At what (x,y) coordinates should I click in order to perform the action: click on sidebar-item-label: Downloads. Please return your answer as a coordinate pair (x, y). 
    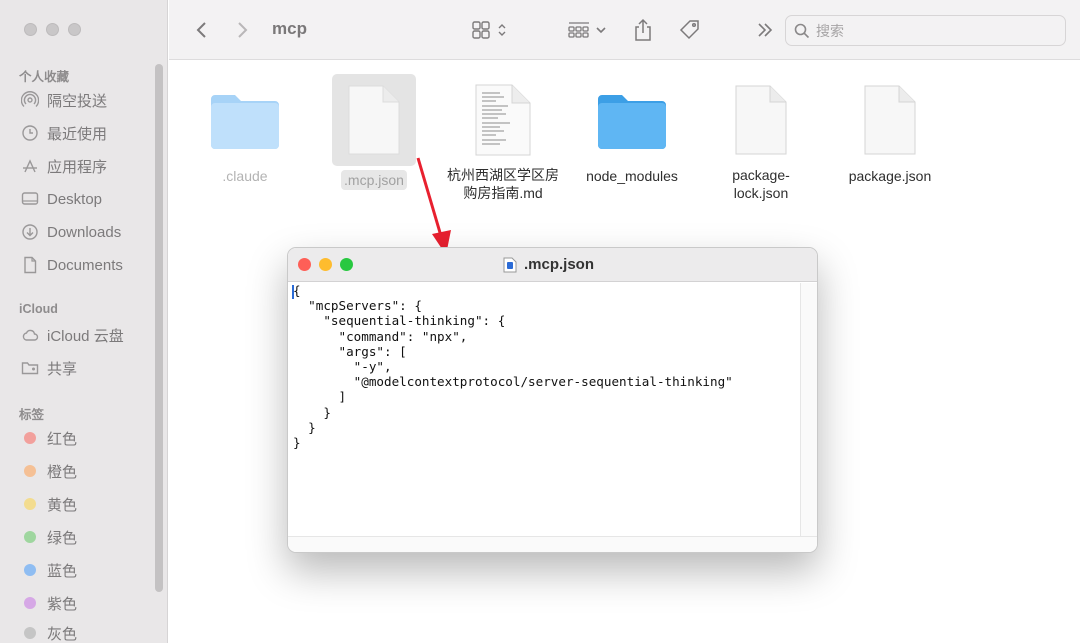
    Looking at the image, I should click on (84, 232).